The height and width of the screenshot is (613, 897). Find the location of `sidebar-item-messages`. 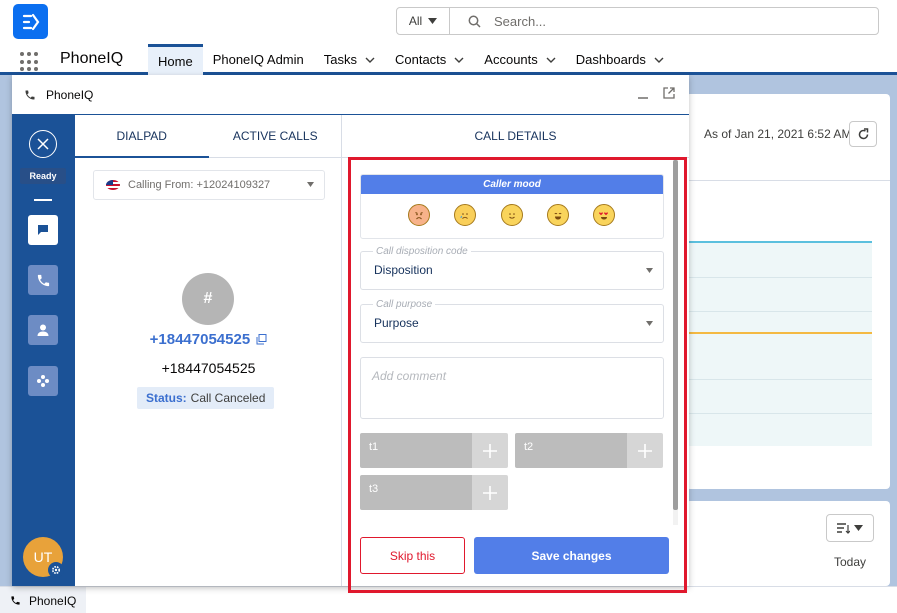

sidebar-item-messages is located at coordinates (43, 230).